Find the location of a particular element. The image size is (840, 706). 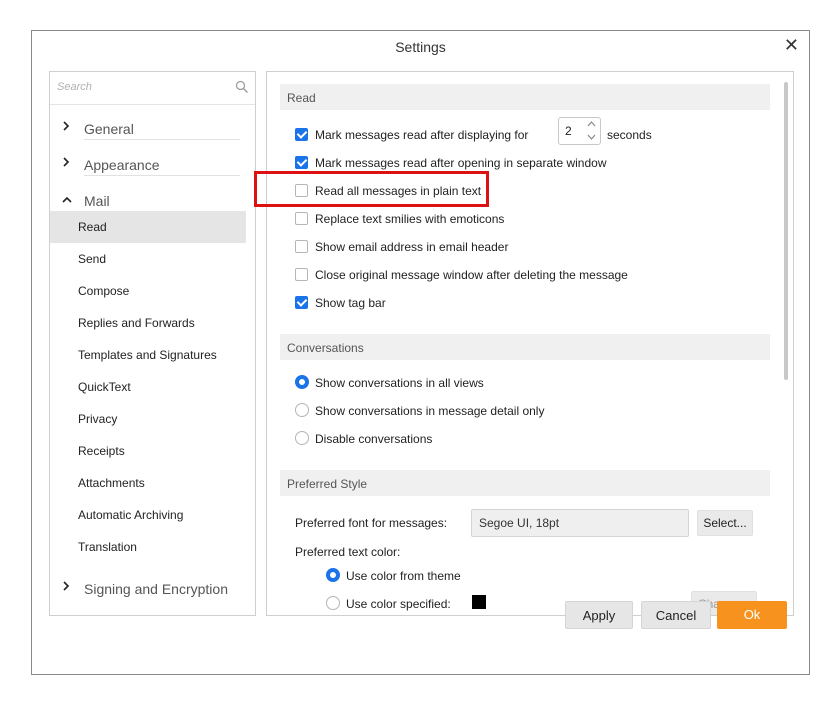

sidebar-item-templates-signatures: Templates and Signatures is located at coordinates (148, 355).